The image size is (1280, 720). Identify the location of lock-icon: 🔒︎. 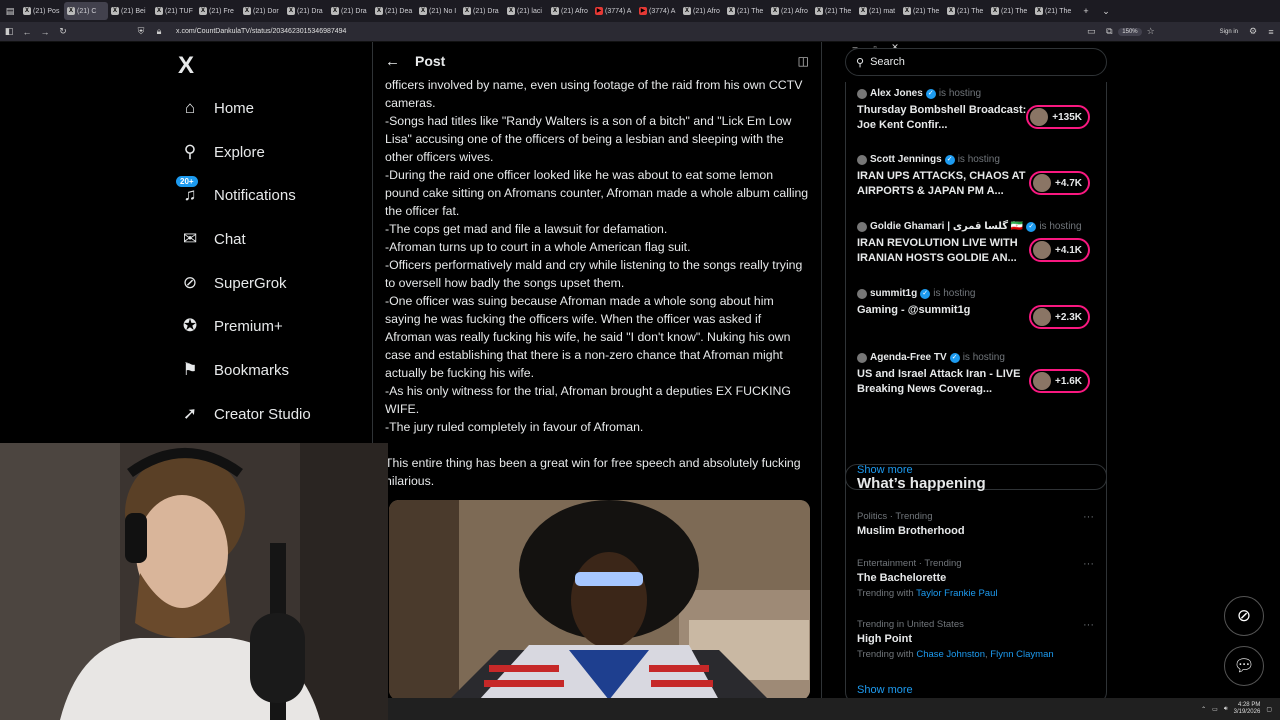
(159, 31).